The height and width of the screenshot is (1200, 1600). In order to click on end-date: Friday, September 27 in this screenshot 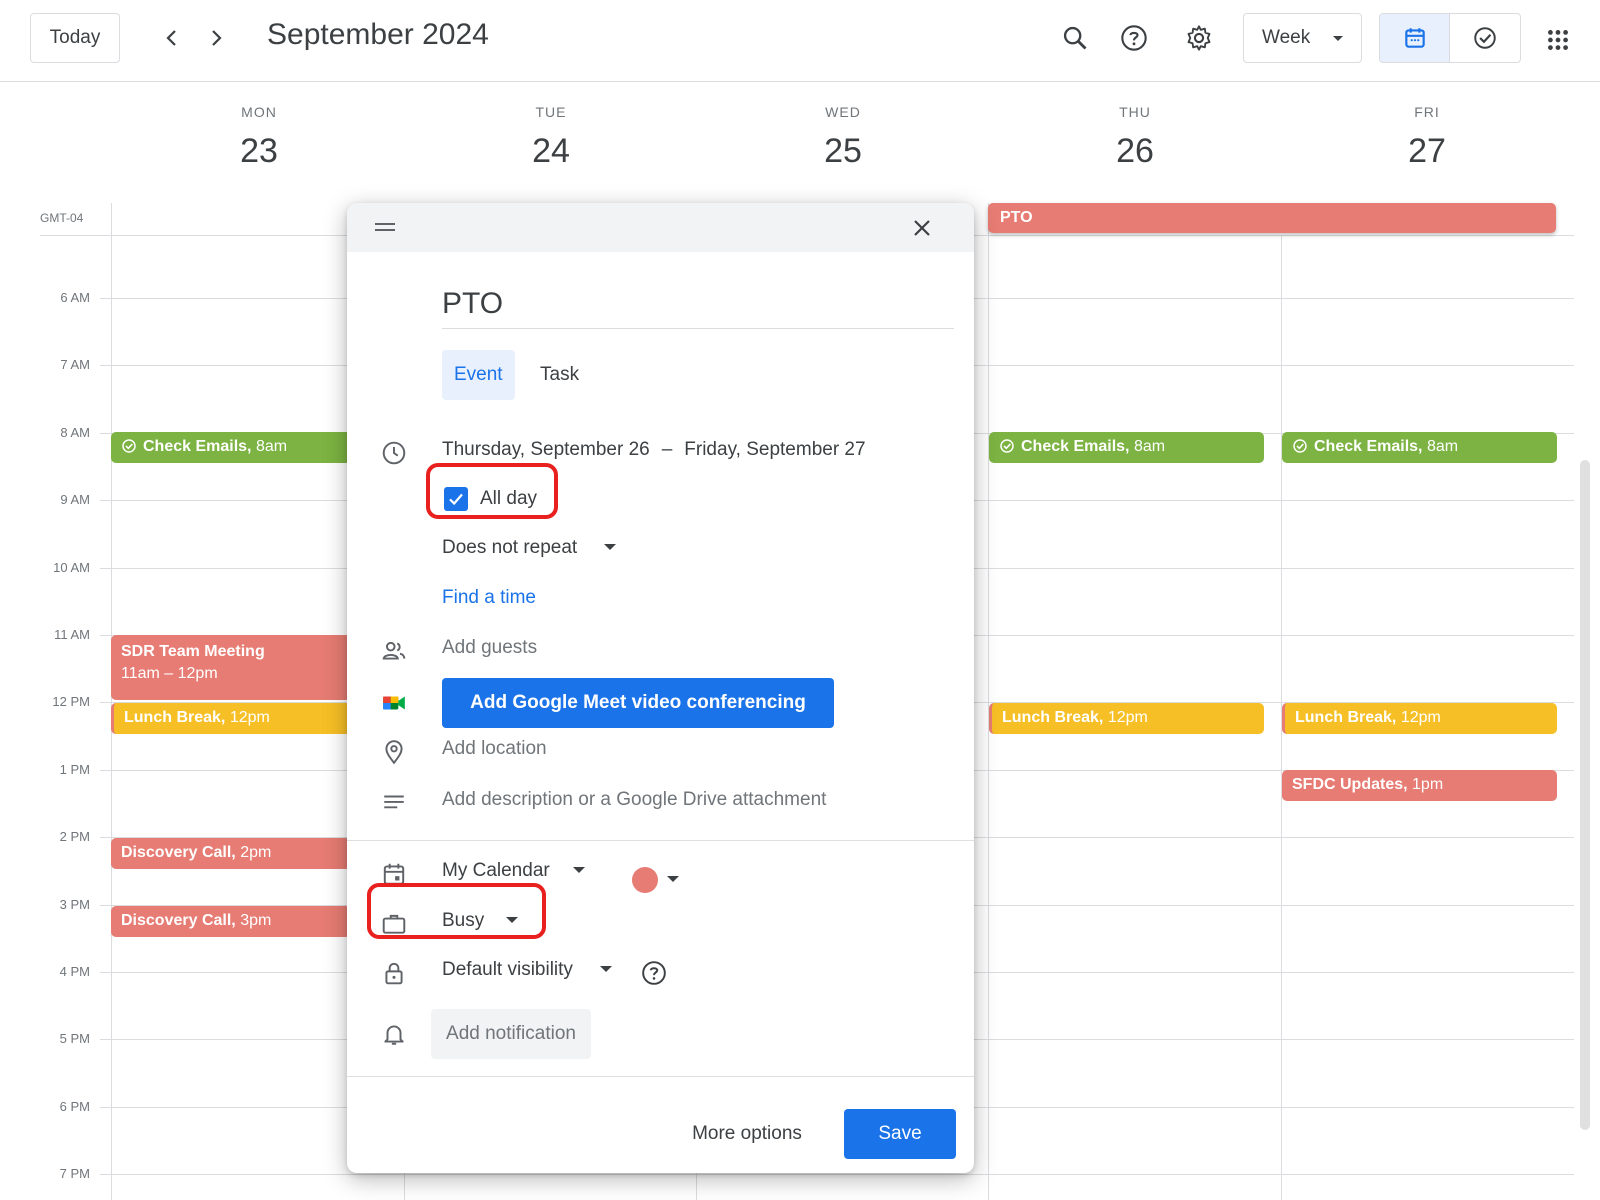, I will do `click(774, 449)`.